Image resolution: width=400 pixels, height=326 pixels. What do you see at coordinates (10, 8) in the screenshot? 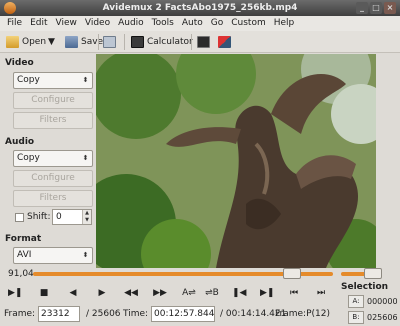
I see `app-icon` at bounding box center [10, 8].